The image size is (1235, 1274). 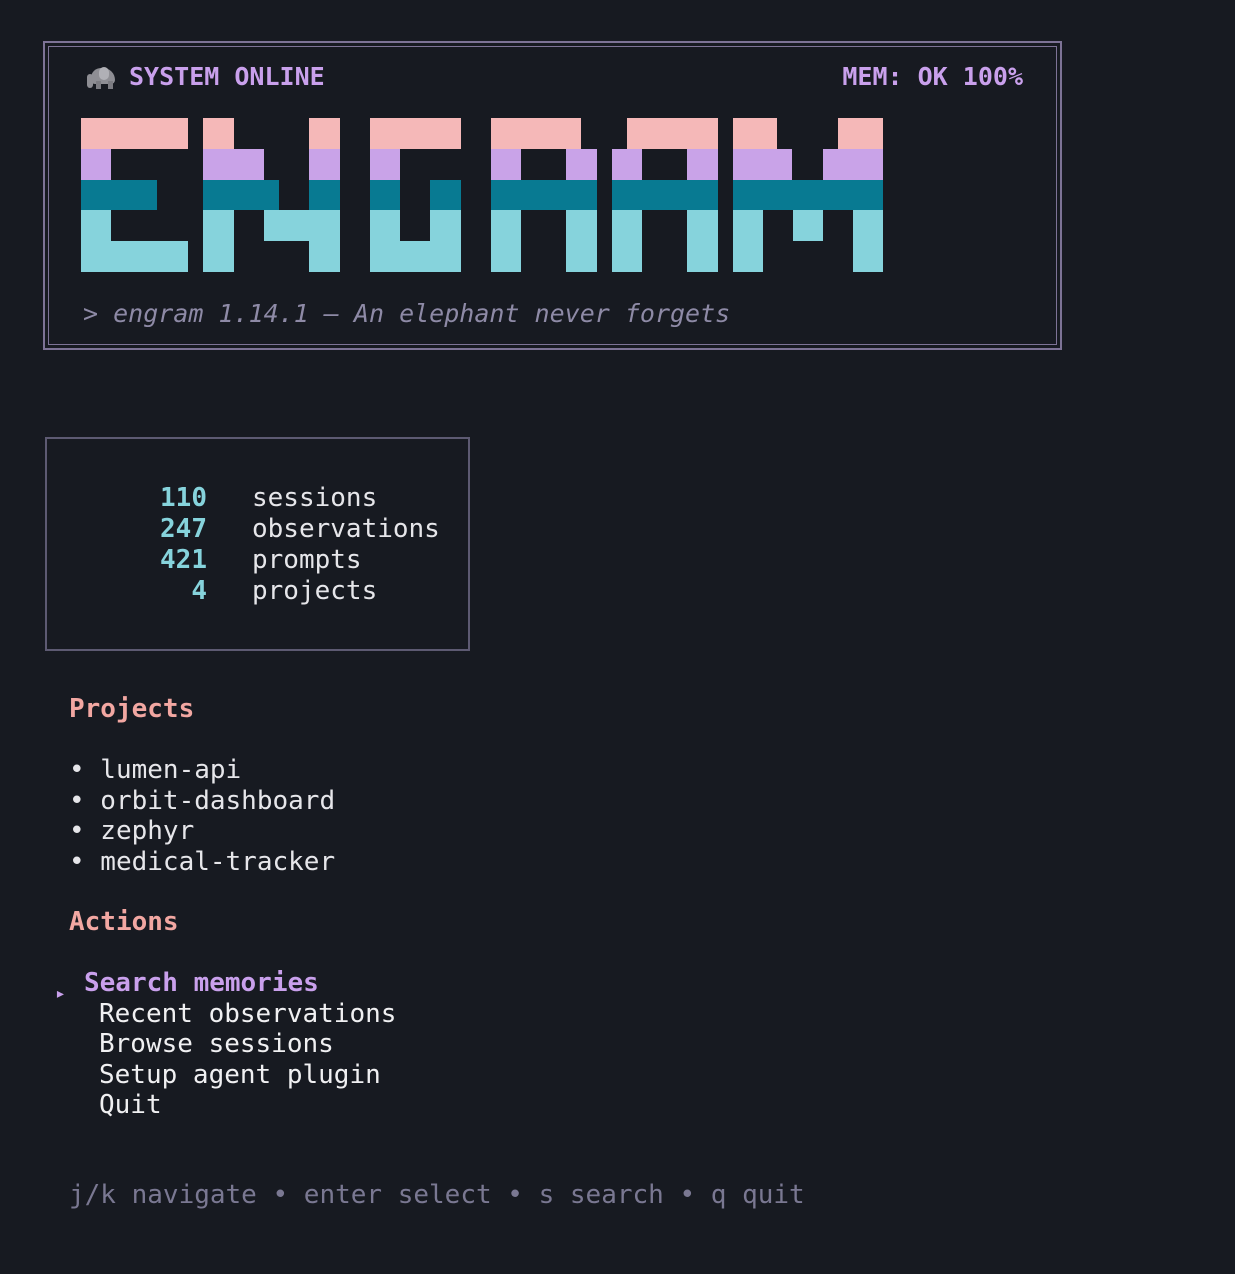 I want to click on system-status-text: SYSTEM ONLINE, so click(x=227, y=76).